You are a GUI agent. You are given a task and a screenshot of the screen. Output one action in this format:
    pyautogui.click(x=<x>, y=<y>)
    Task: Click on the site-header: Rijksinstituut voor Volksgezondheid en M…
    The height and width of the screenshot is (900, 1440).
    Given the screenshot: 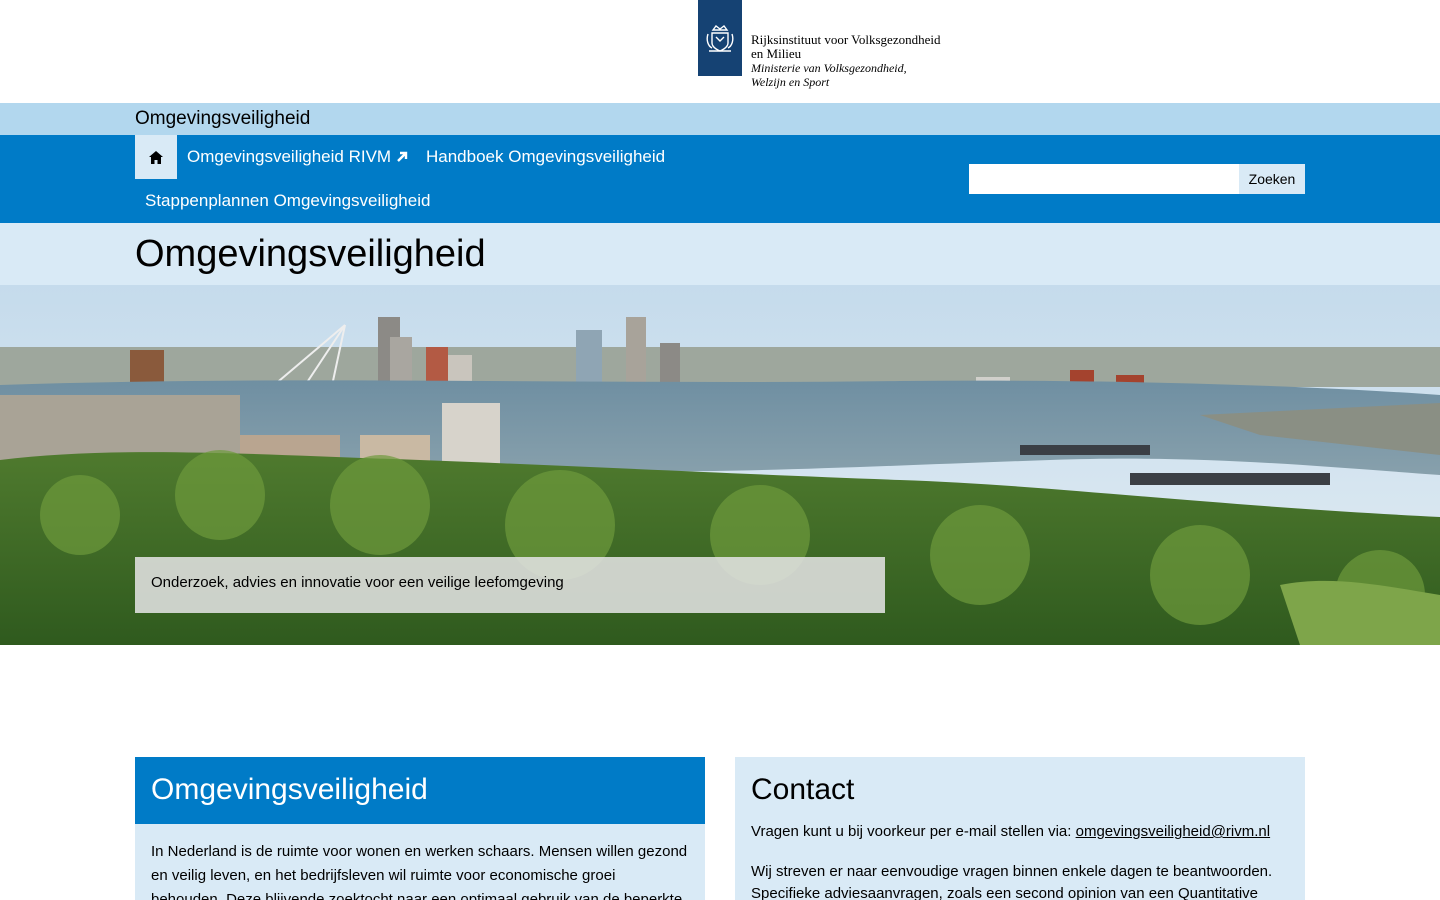 What is the action you would take?
    pyautogui.click(x=720, y=51)
    